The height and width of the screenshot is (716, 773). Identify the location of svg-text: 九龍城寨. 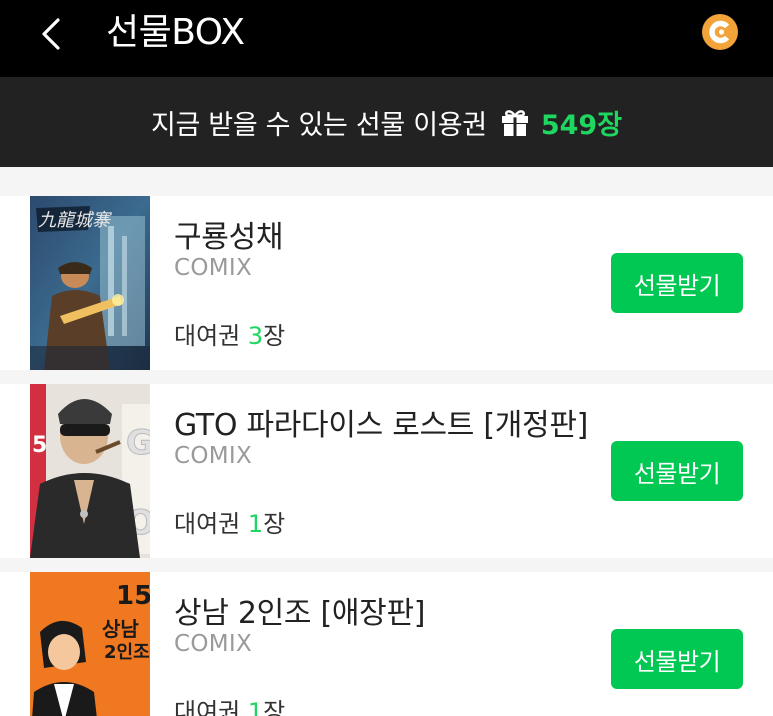
(75, 220).